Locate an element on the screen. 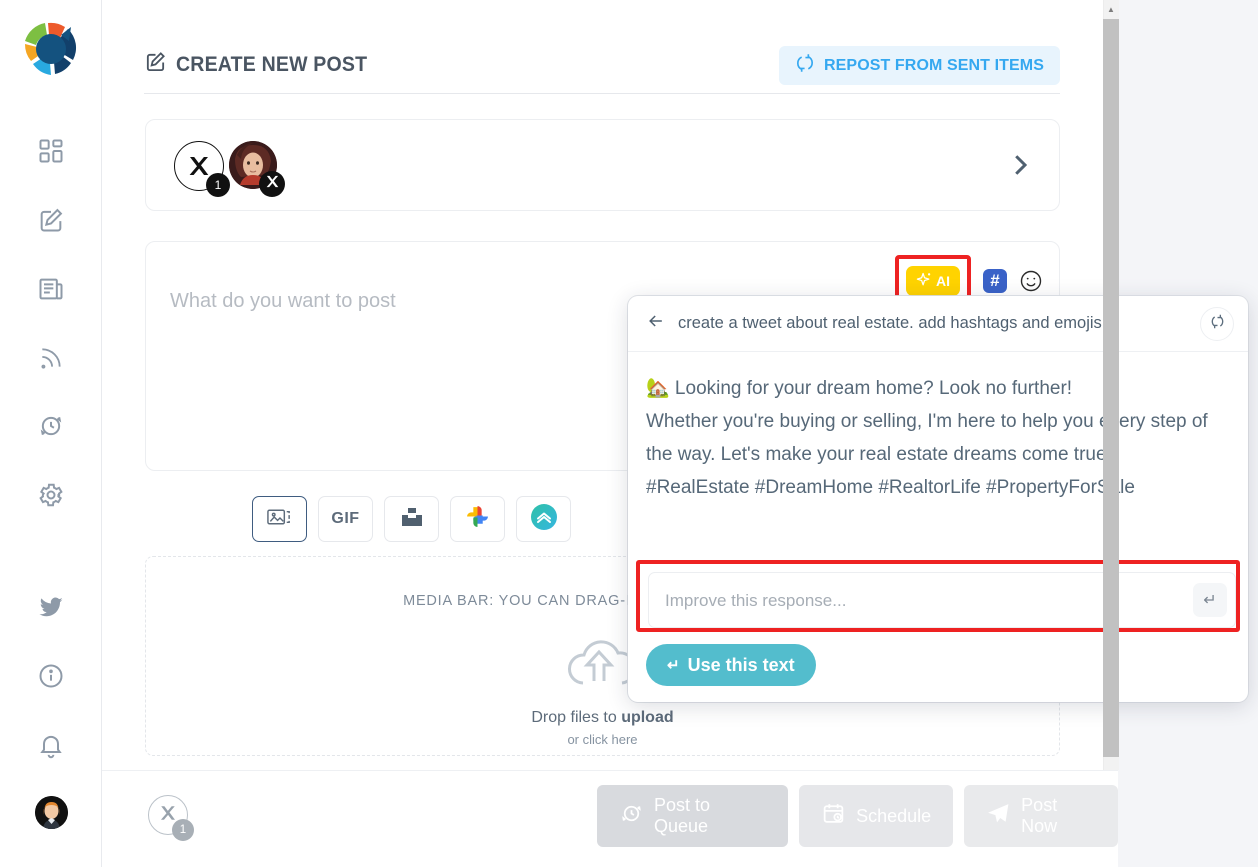  calendar-clock-icon is located at coordinates (833, 816).